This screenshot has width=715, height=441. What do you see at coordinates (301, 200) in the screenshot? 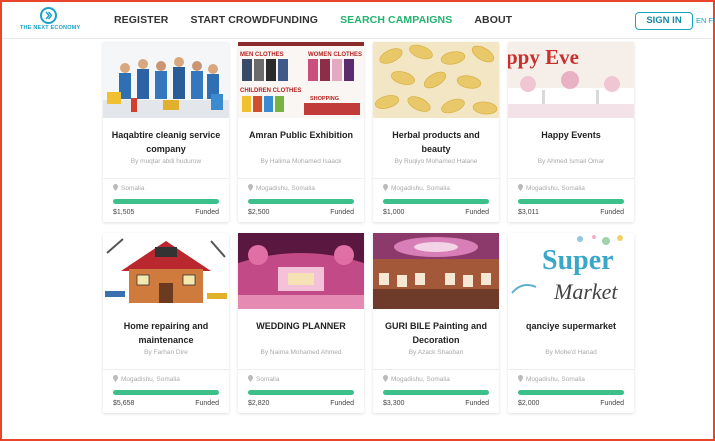
I see `campaign-footer: Mogadishu, Somalia $2,500 Funded` at bounding box center [301, 200].